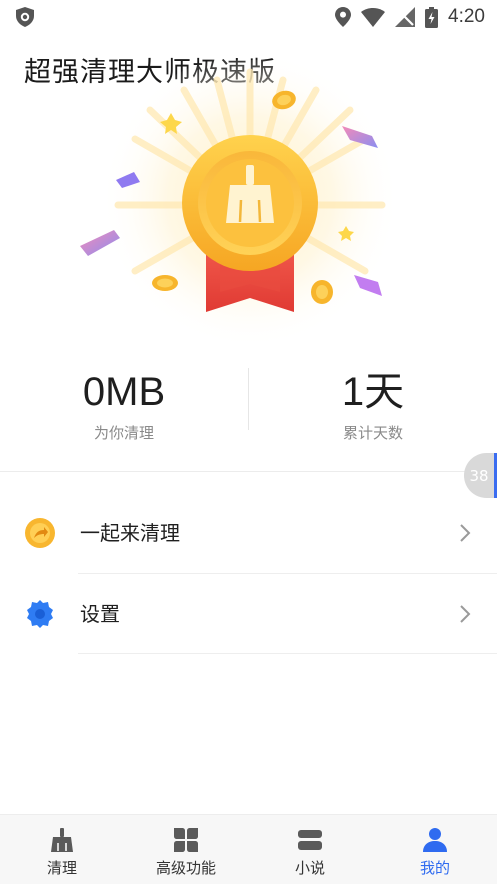  What do you see at coordinates (432, 17) in the screenshot?
I see `battery-charging-icon` at bounding box center [432, 17].